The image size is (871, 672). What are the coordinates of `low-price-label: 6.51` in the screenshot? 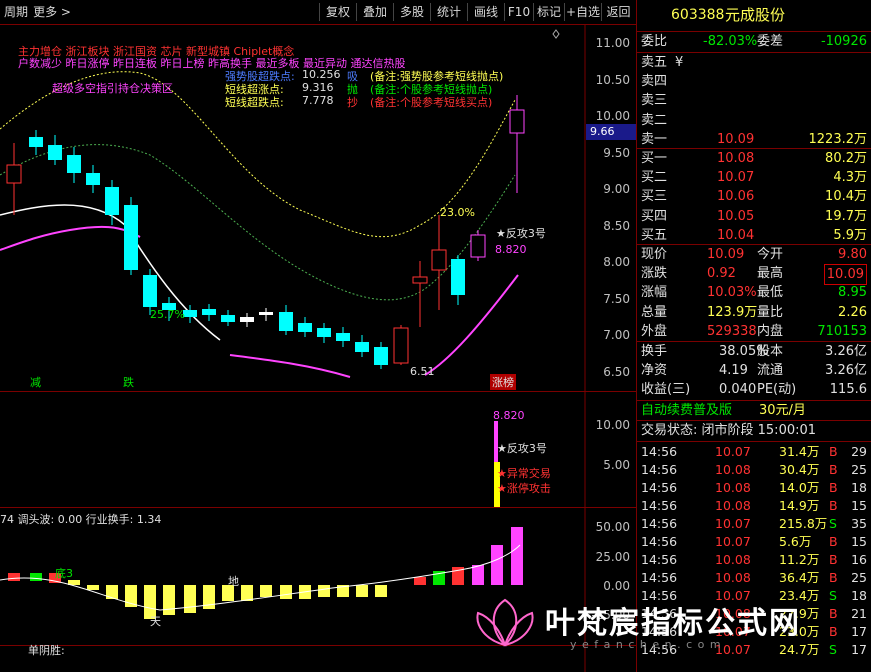 It's located at (422, 371).